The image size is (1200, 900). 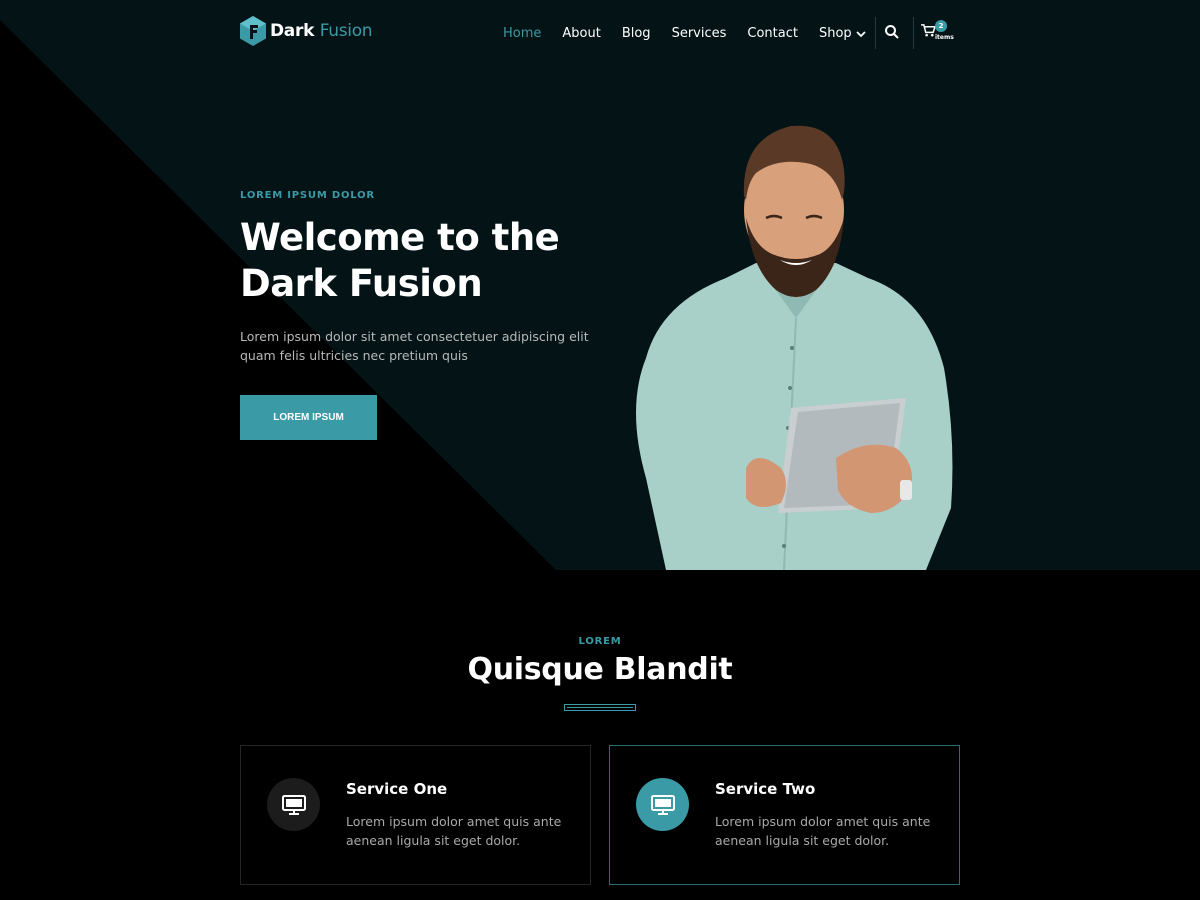 What do you see at coordinates (941, 26) in the screenshot?
I see `cart-count-badge: 2` at bounding box center [941, 26].